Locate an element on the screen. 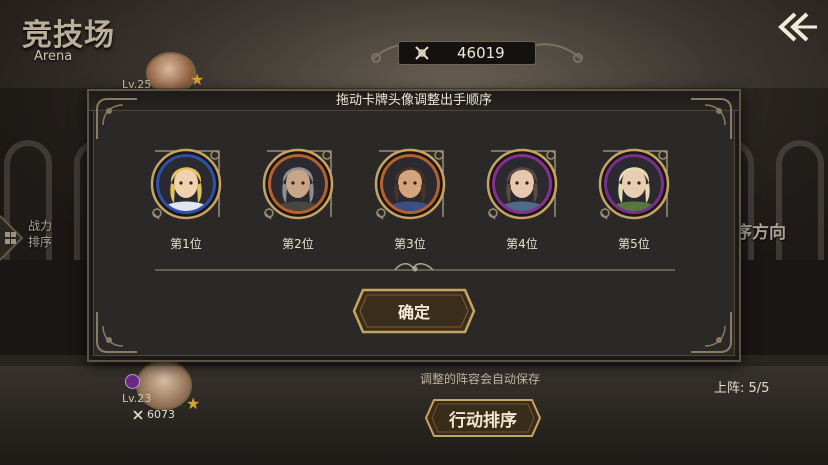 This screenshot has width=828, height=465. player-level-bottom: Lv.23 is located at coordinates (137, 398).